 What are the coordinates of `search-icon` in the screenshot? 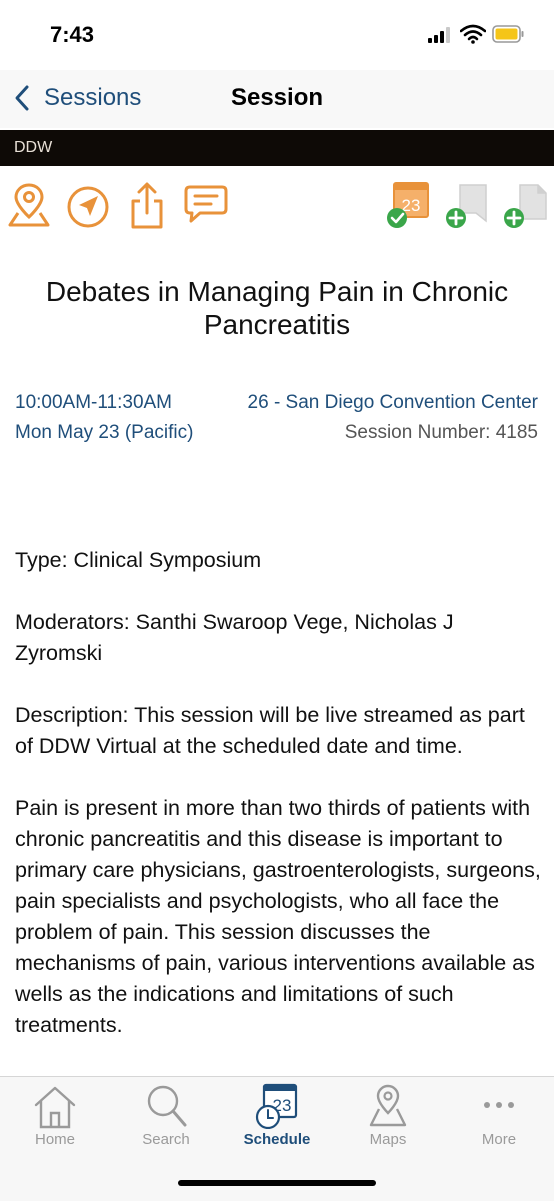 It's located at (167, 1106).